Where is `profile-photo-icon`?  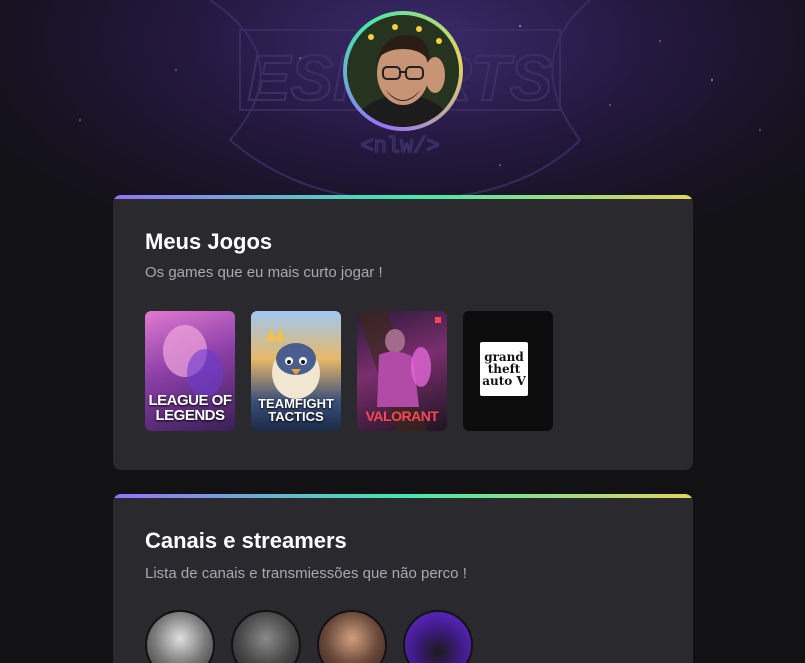 profile-photo-icon is located at coordinates (403, 71).